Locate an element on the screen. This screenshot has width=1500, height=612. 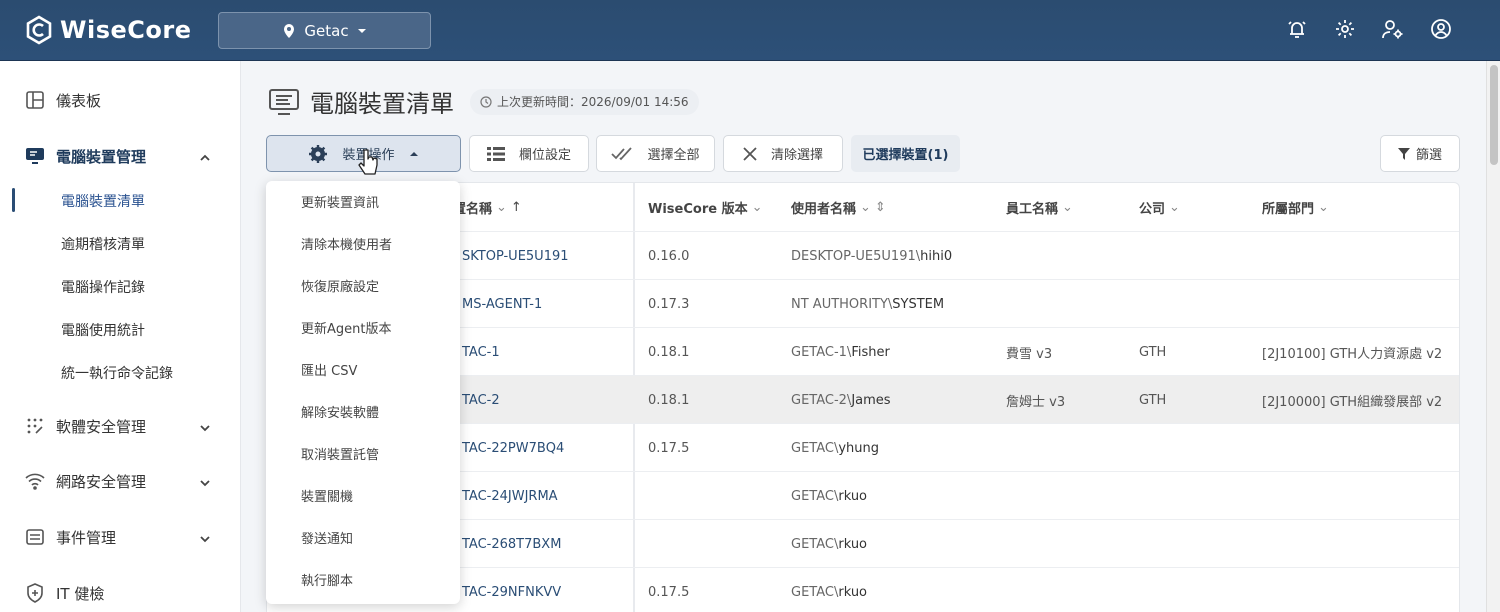
list-box-icon is located at coordinates (35, 537).